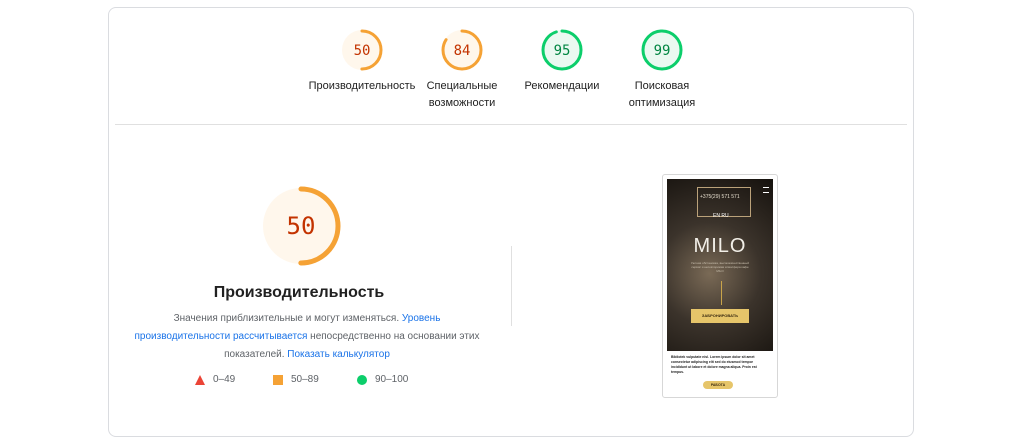 The width and height of the screenshot is (1024, 437). I want to click on preview-title: MILO, so click(720, 246).